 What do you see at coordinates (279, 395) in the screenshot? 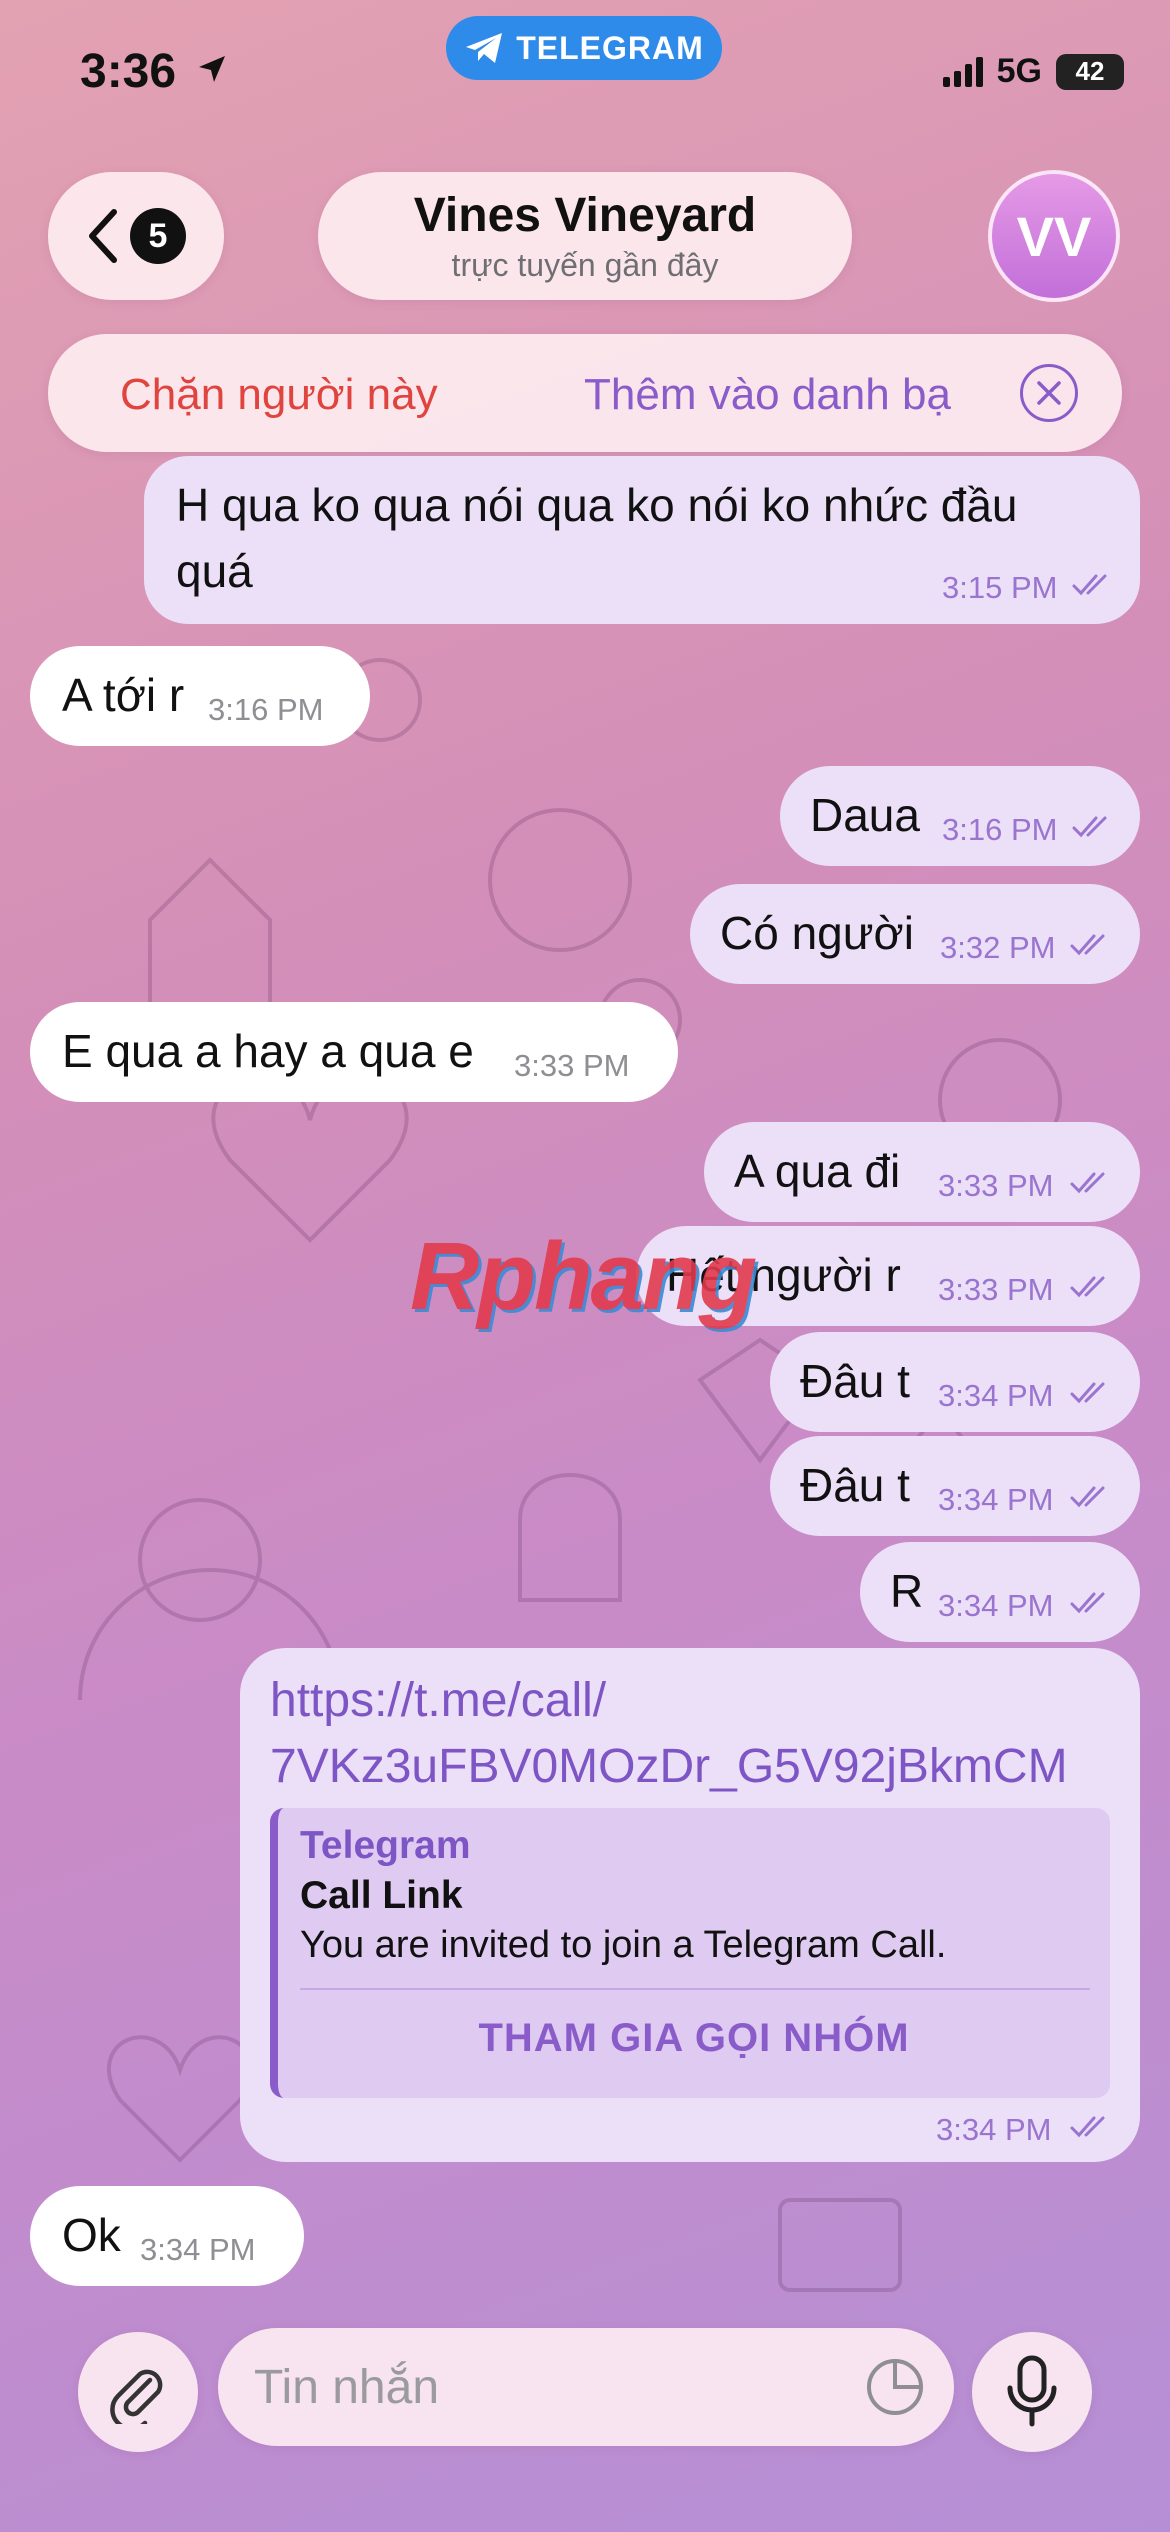
I see `block-user-button: Chặn người này` at bounding box center [279, 395].